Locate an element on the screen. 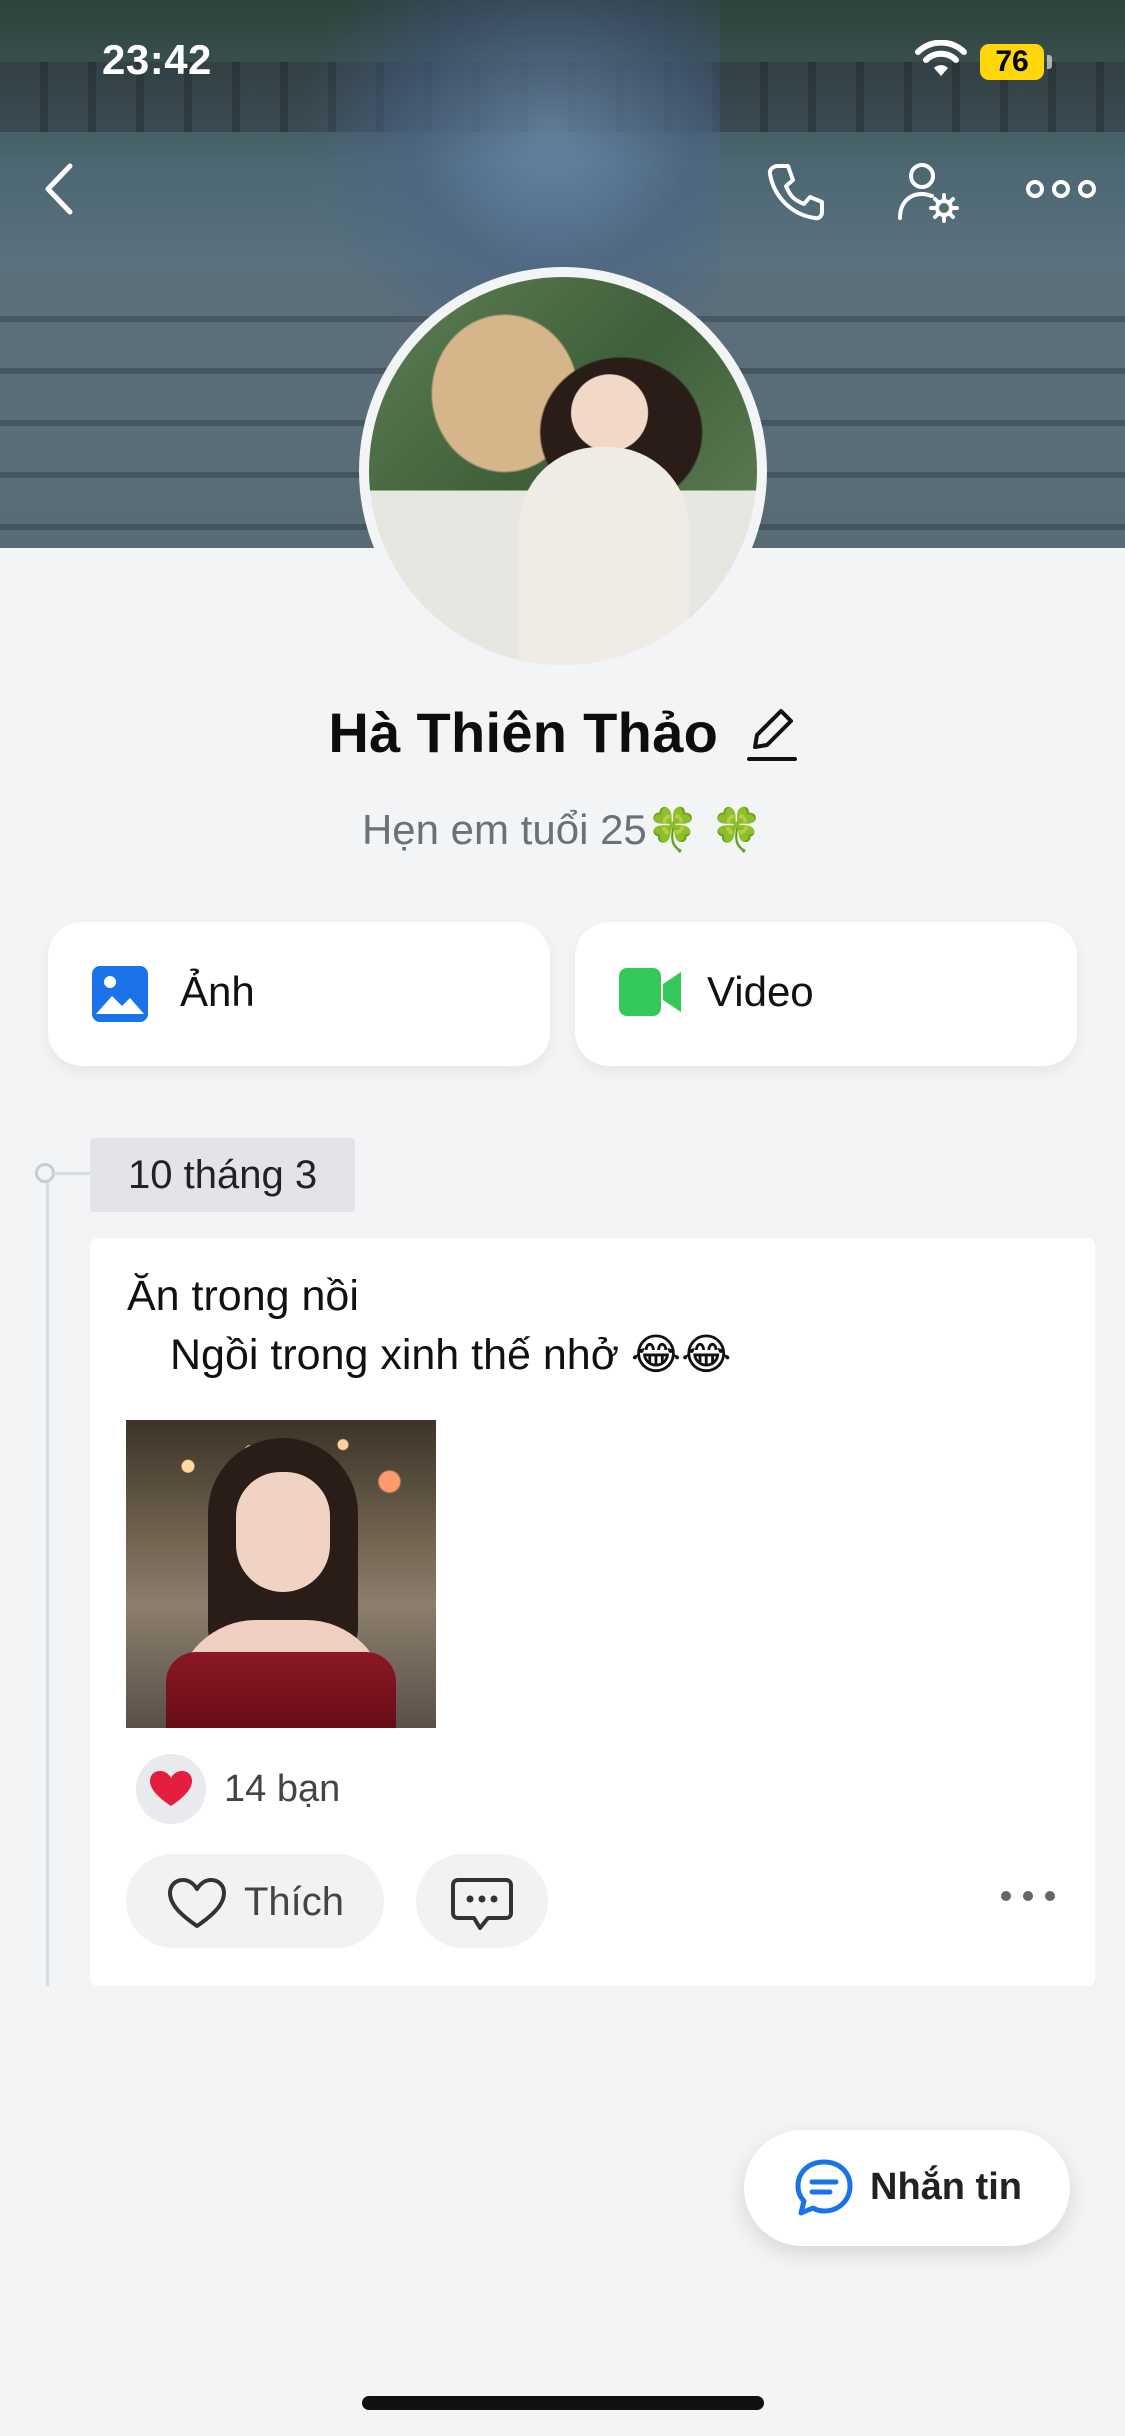 This screenshot has height=2436, width=1125. comment-button is located at coordinates (482, 1901).